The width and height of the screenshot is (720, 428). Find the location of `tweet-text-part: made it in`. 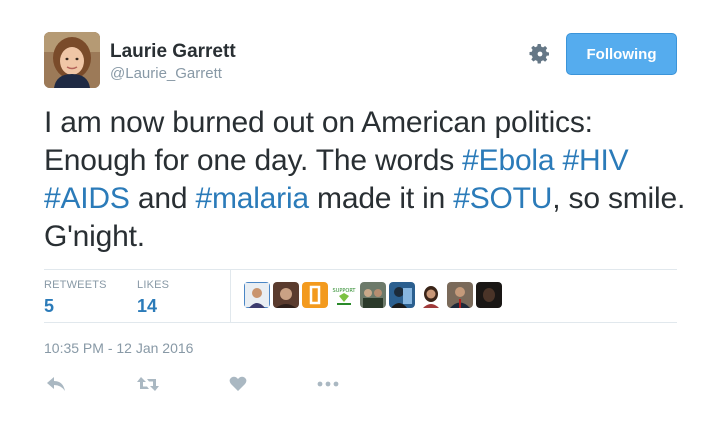

tweet-text-part: made it in is located at coordinates (381, 198).